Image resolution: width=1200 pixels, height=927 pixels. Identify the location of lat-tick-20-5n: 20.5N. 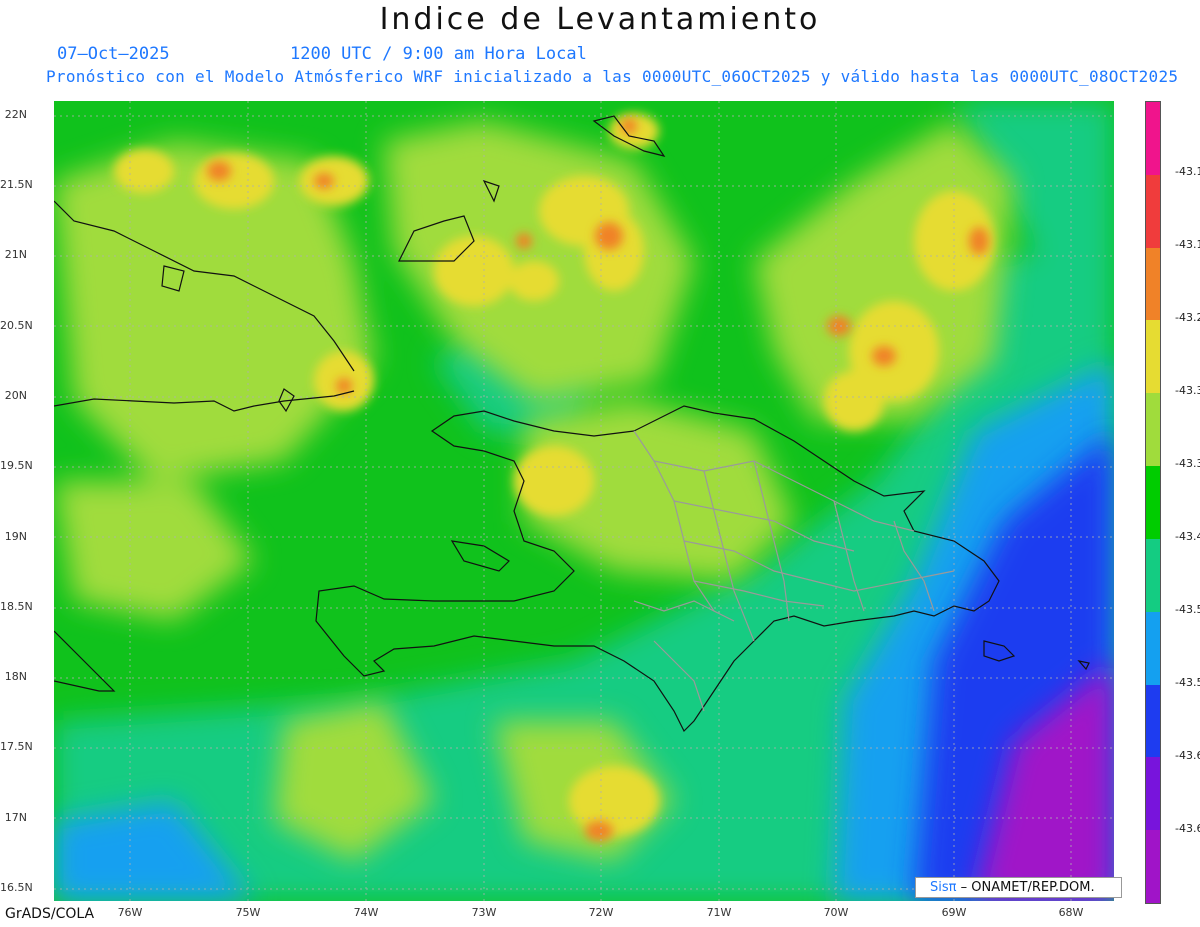
(16, 325).